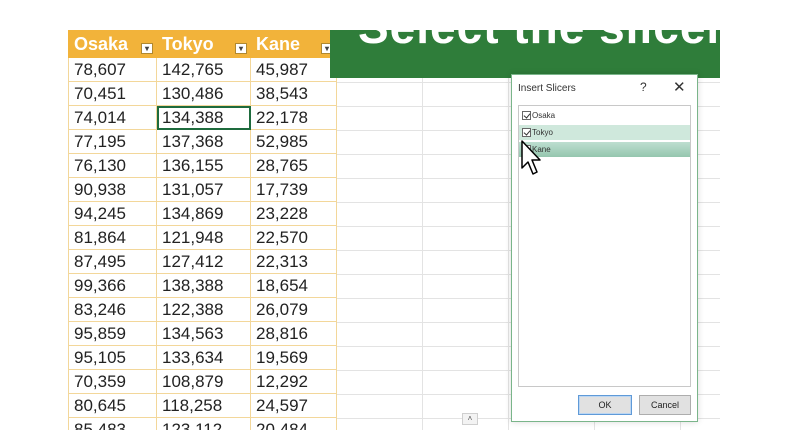 Image resolution: width=800 pixels, height=438 pixels. Describe the element at coordinates (293, 213) in the screenshot. I see `table-cell: 23,228` at that location.